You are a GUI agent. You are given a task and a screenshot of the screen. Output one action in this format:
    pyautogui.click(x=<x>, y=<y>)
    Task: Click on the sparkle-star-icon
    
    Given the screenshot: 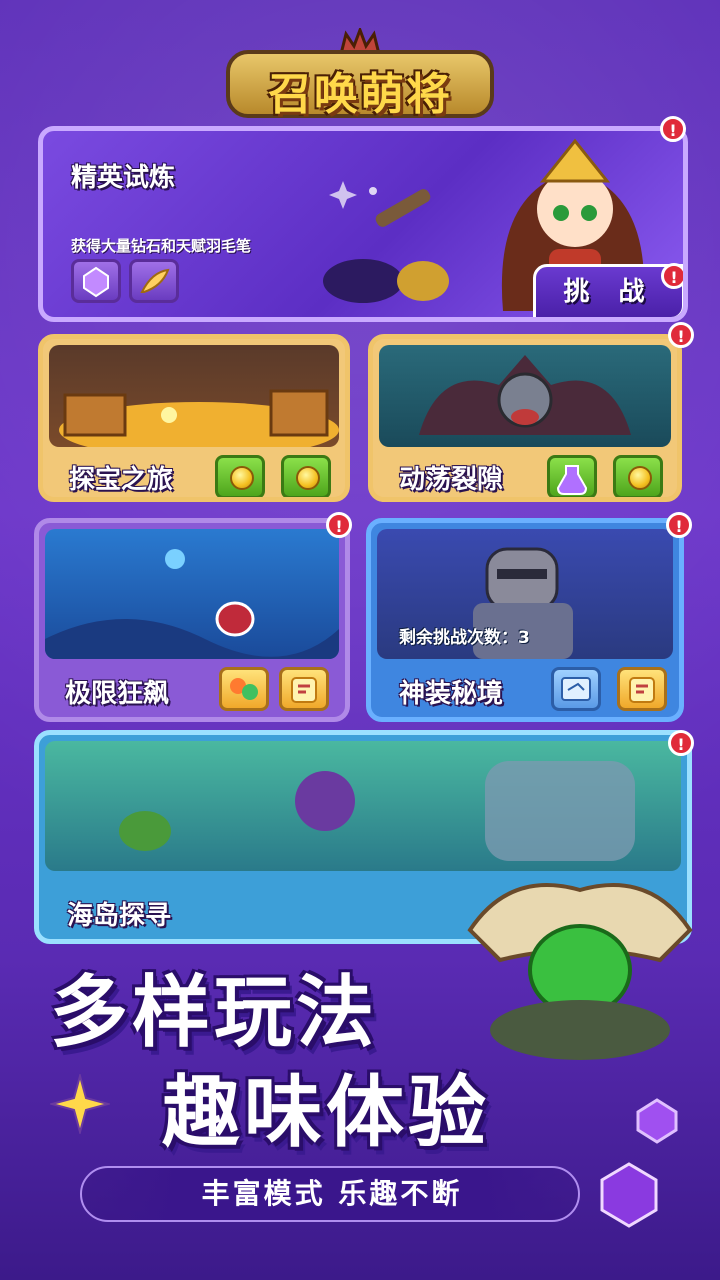 What is the action you would take?
    pyautogui.click(x=80, y=1104)
    